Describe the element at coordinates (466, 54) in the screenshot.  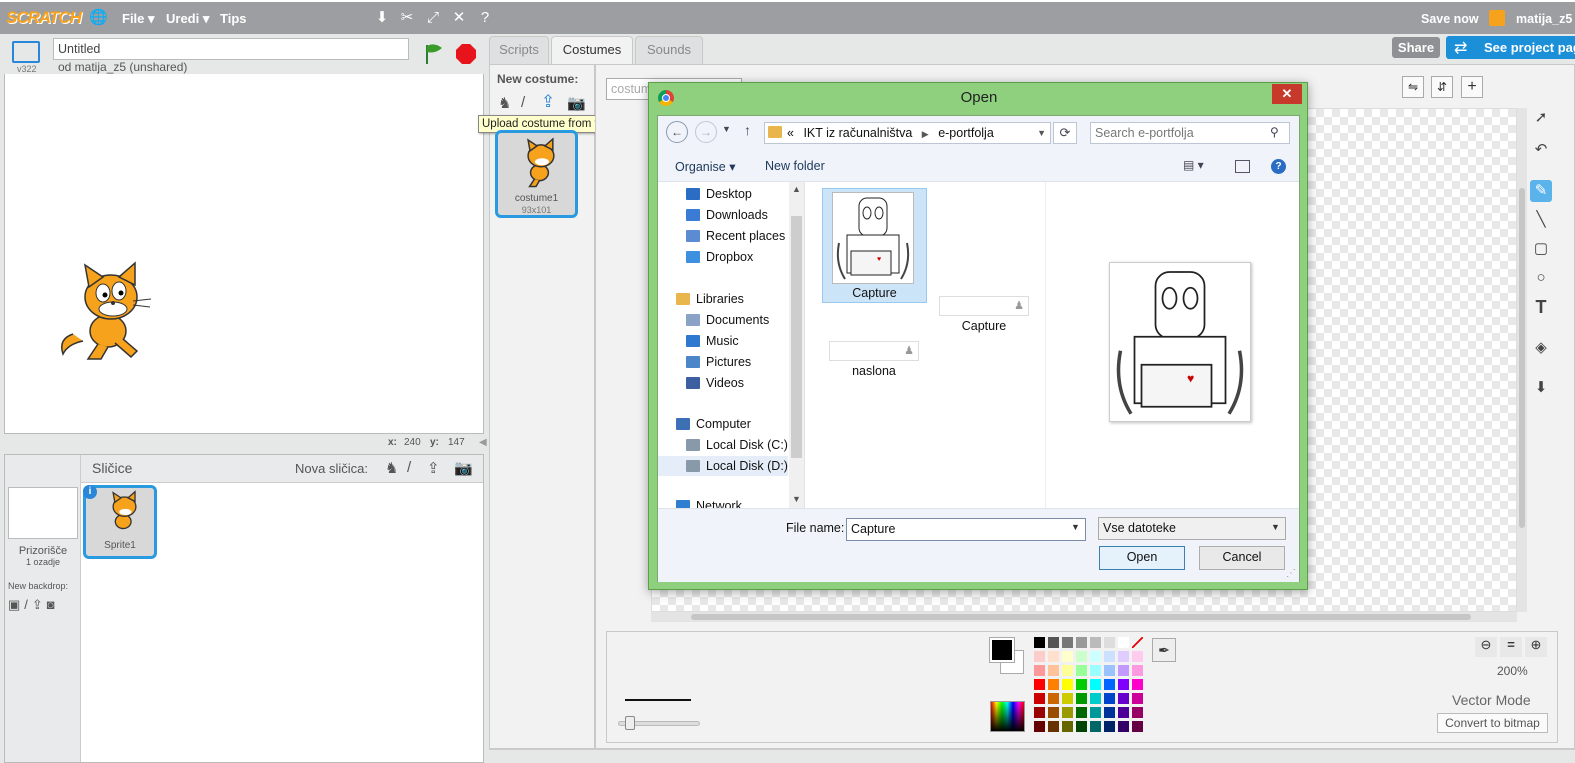
I see `stop-sign-icon` at that location.